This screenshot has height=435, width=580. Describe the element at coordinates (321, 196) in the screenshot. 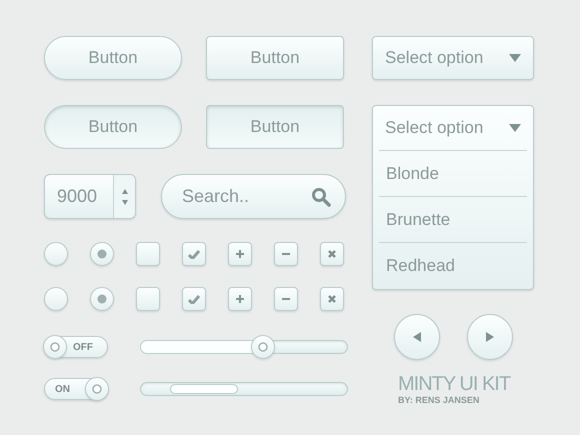

I see `search-icon` at that location.